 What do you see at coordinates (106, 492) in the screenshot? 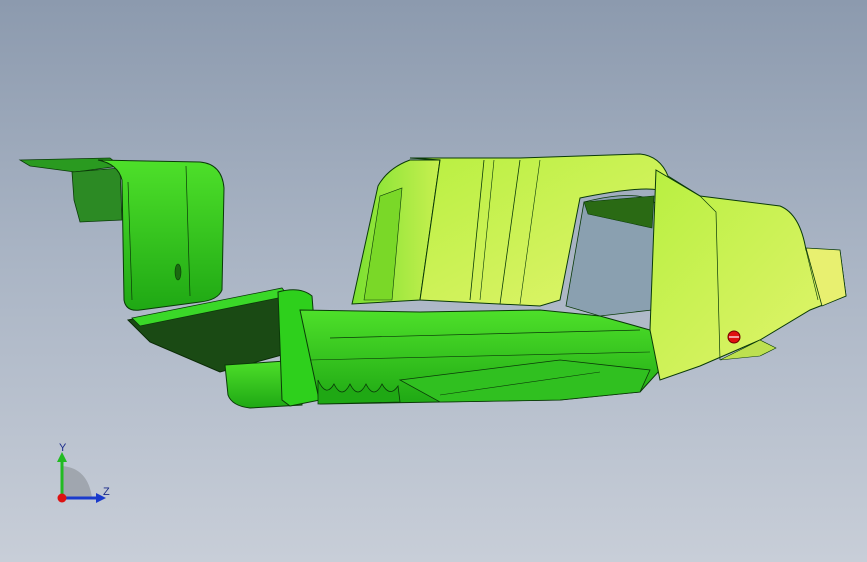
I see `z-axis-label: Z` at bounding box center [106, 492].